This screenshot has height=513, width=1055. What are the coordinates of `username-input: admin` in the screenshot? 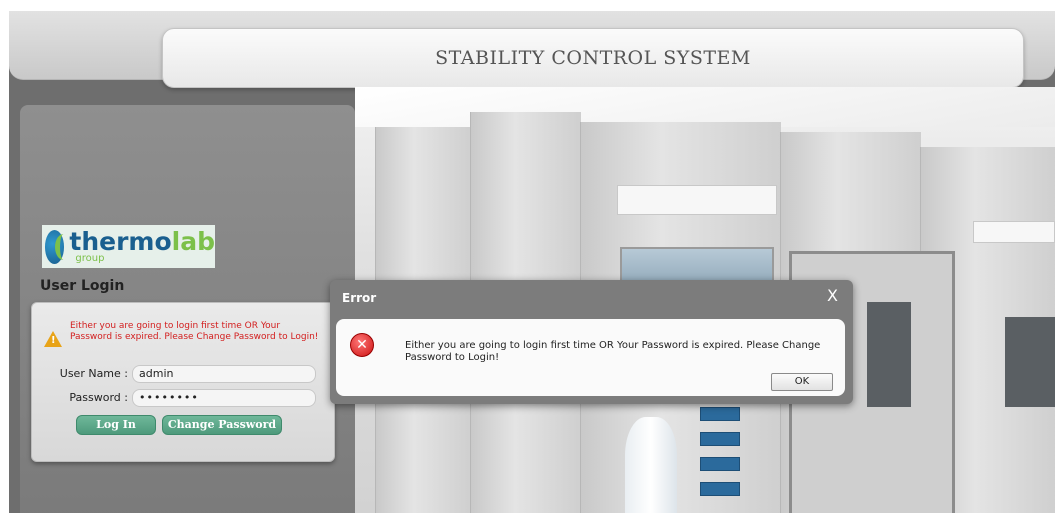 It's located at (224, 374).